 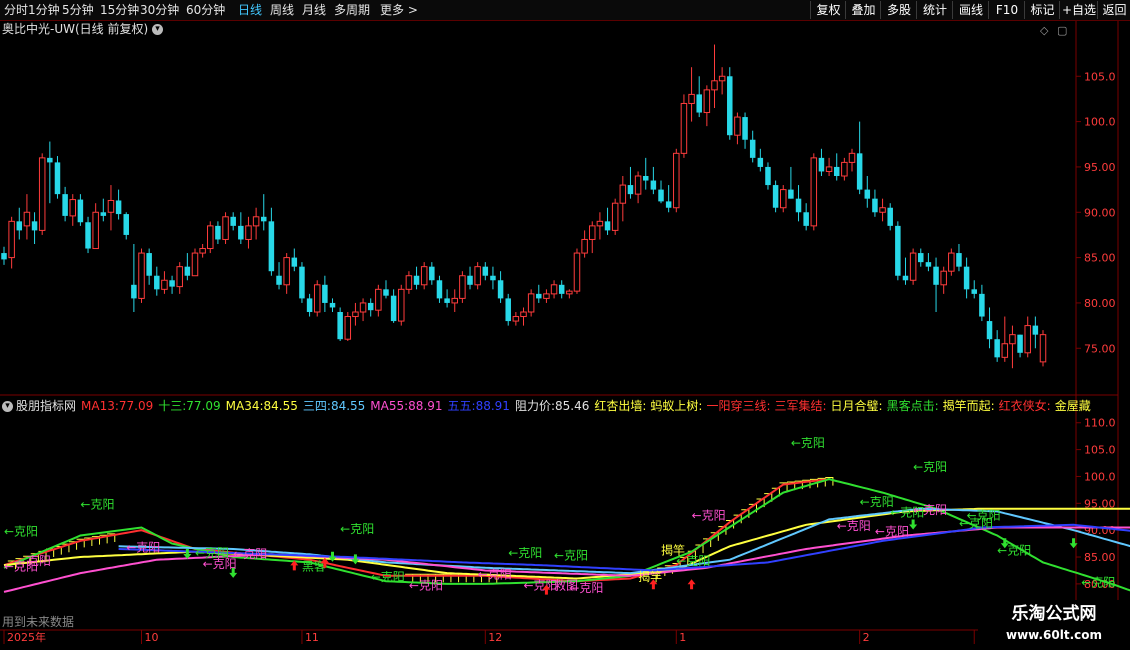 I want to click on price-tick-label: 85.00, so click(x=1100, y=258).